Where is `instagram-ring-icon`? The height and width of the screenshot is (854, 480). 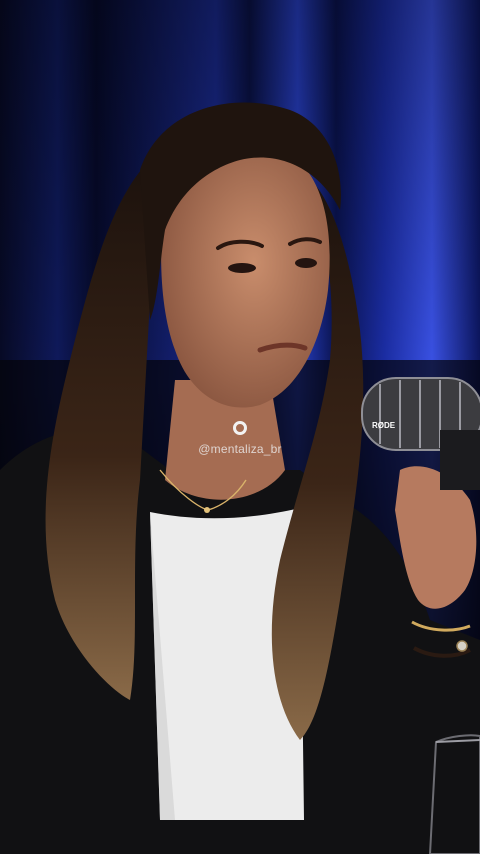
instagram-ring-icon is located at coordinates (240, 428).